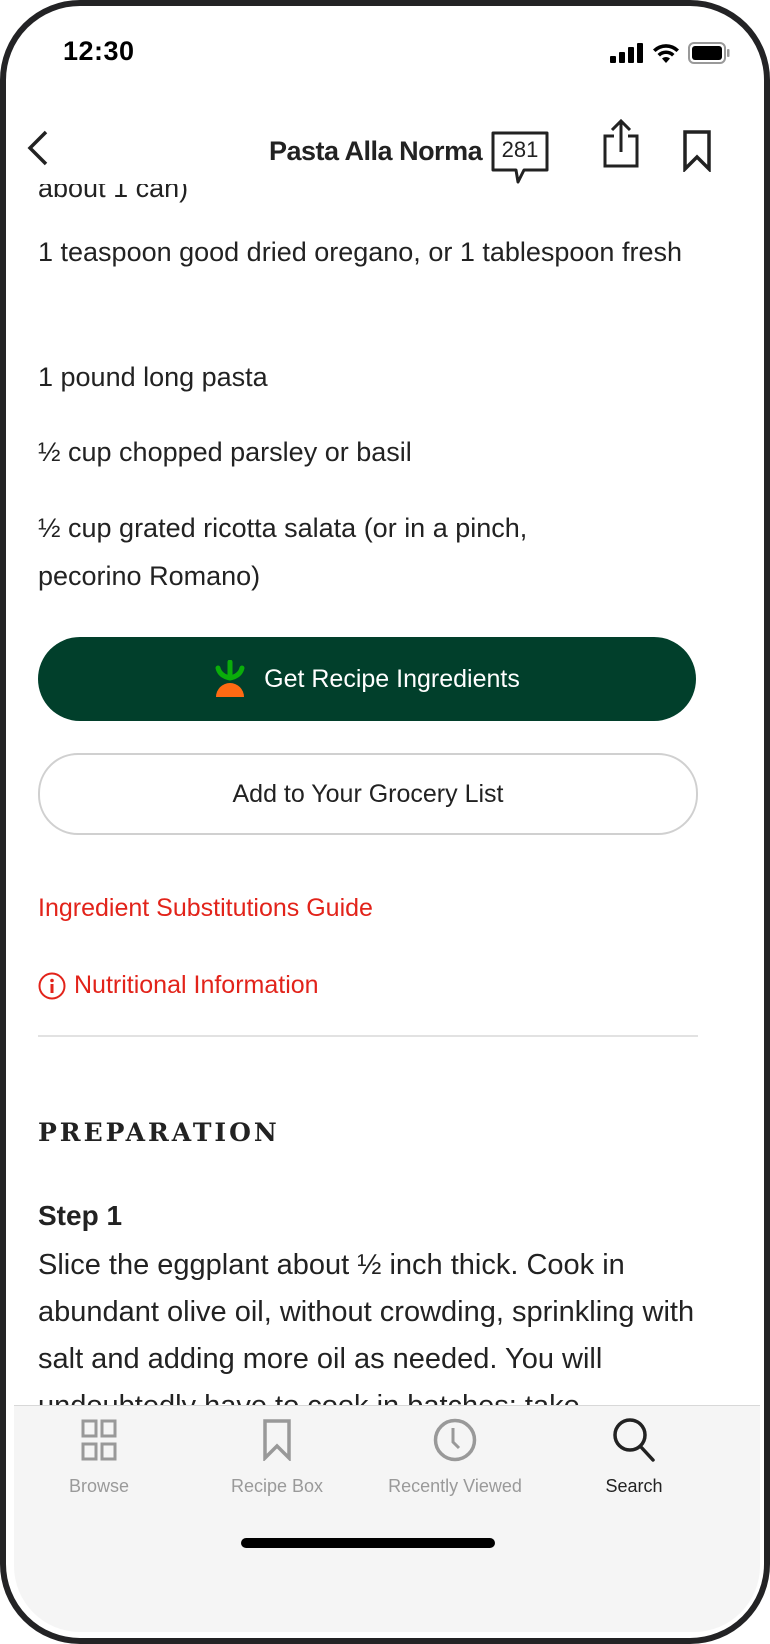 This screenshot has height=1644, width=770. I want to click on tab-label: Search, so click(634, 1486).